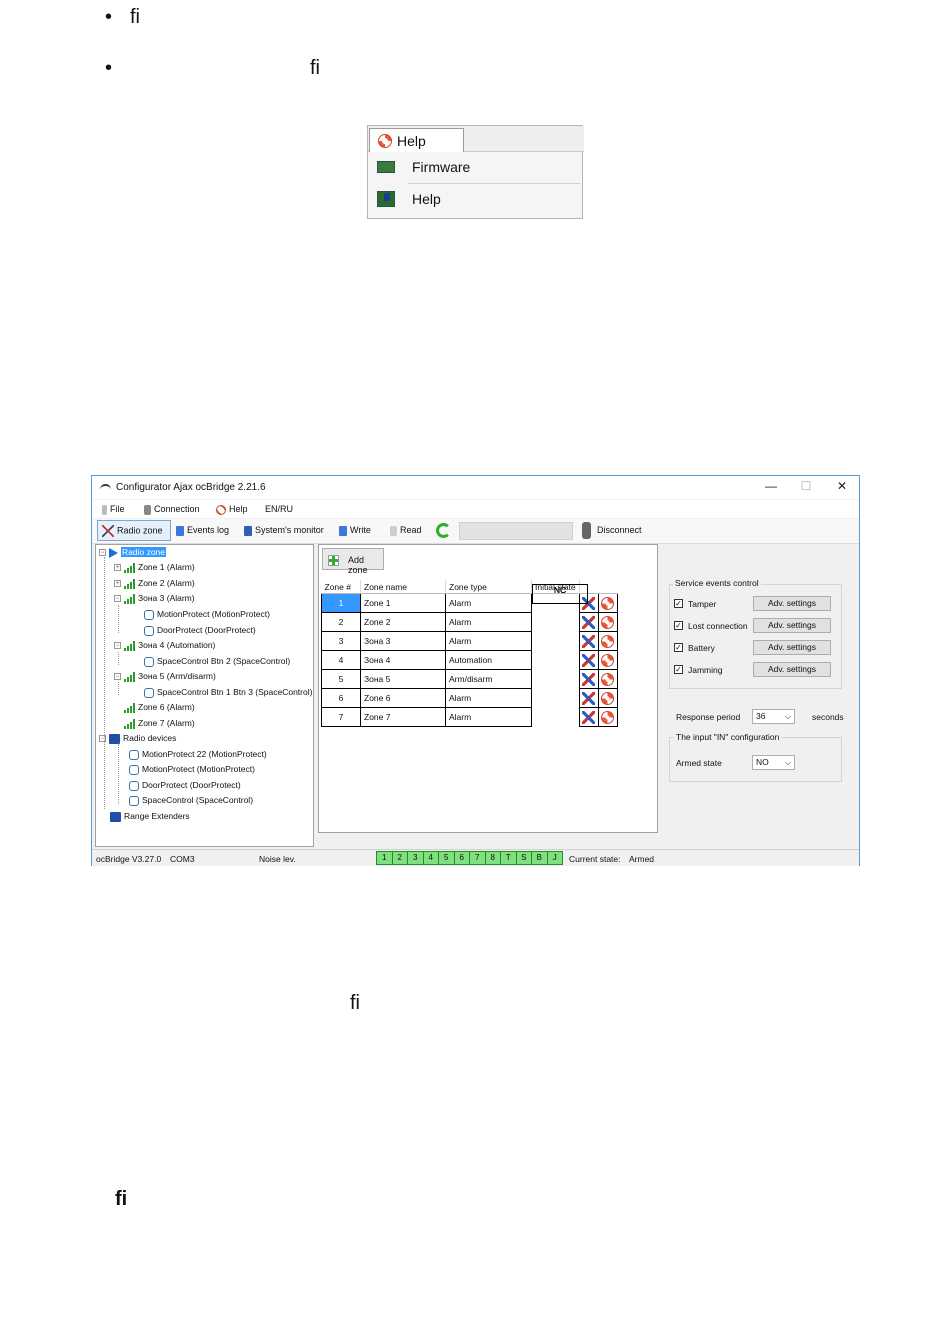  Describe the element at coordinates (341, 587) in the screenshot. I see `column-header: Zone #` at that location.